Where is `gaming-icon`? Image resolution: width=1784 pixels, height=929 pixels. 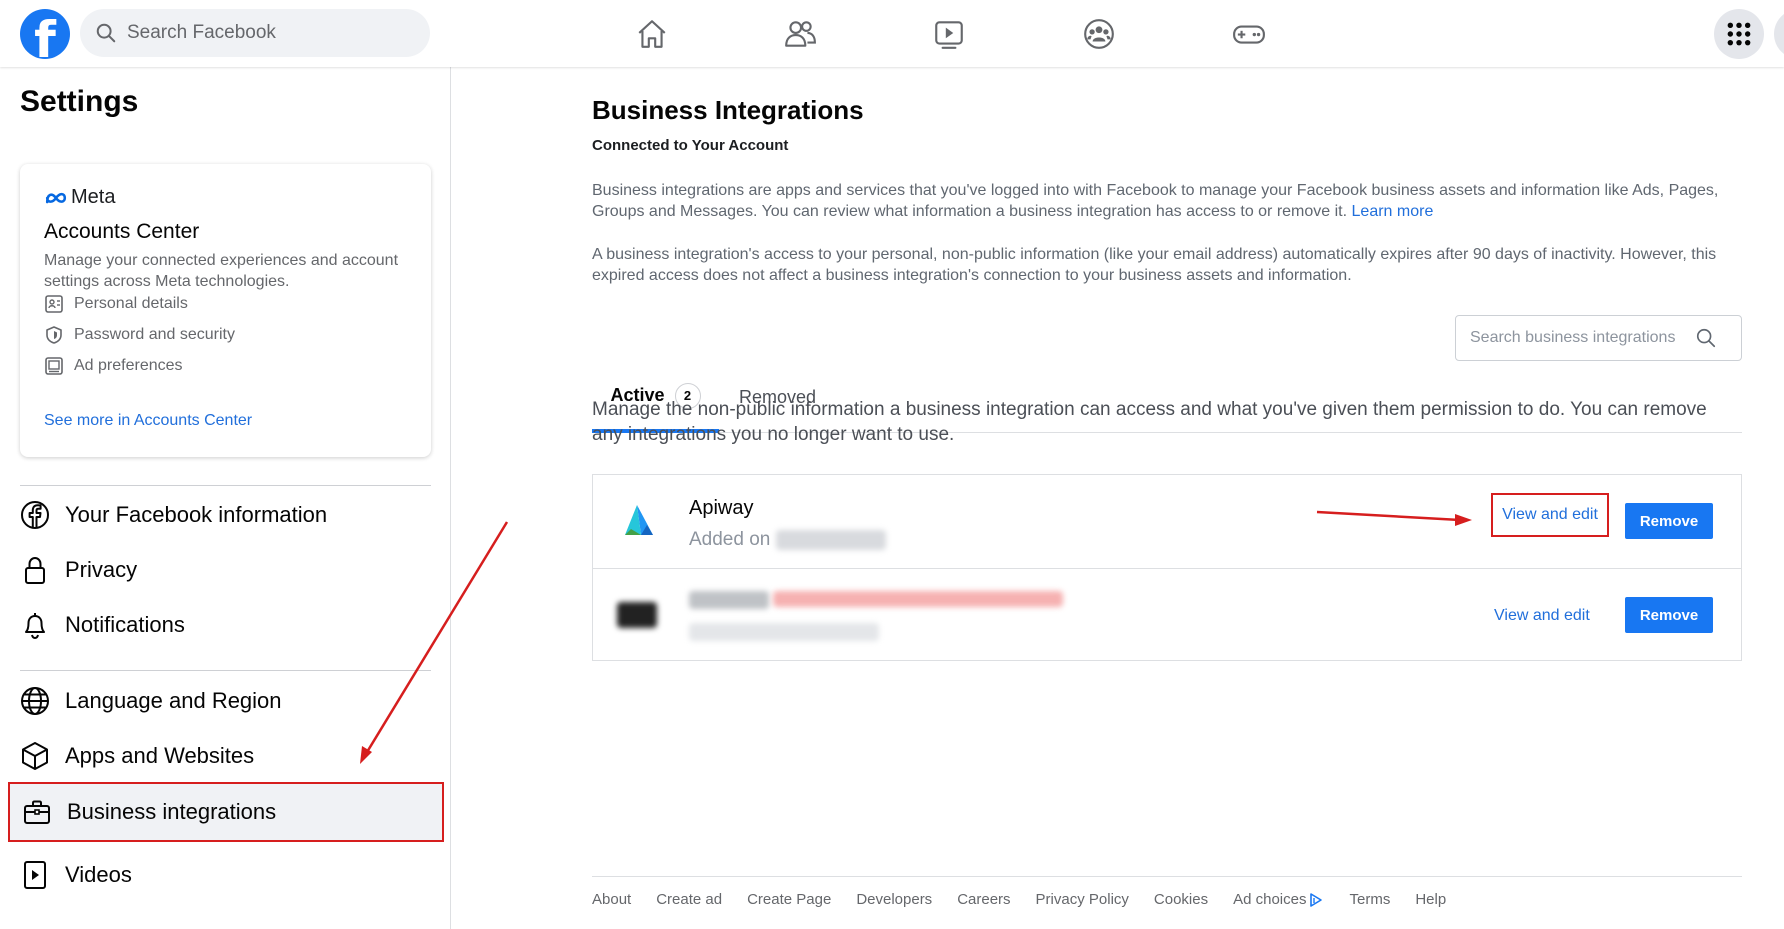
gaming-icon is located at coordinates (1249, 34).